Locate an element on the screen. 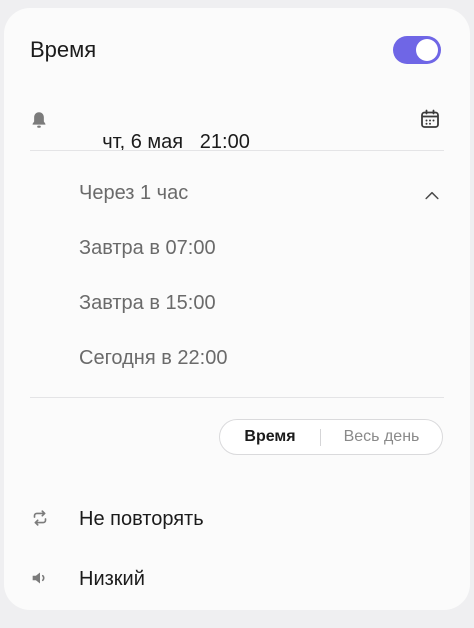 Image resolution: width=474 pixels, height=628 pixels. option-in-1-hour: Через 1 час is located at coordinates (133, 193).